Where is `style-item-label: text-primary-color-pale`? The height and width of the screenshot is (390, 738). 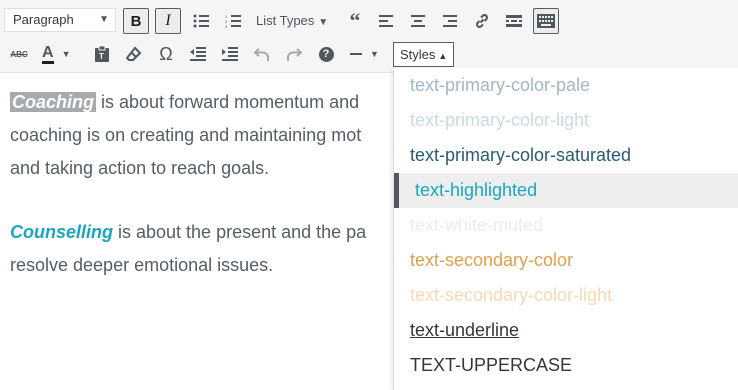
style-item-label: text-primary-color-pale is located at coordinates (500, 85).